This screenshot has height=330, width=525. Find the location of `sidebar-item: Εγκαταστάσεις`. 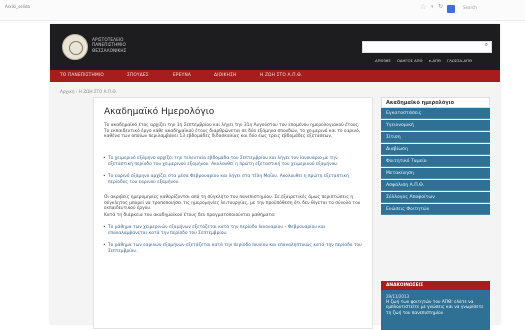

sidebar-item: Εγκαταστάσεις is located at coordinates (435, 113).